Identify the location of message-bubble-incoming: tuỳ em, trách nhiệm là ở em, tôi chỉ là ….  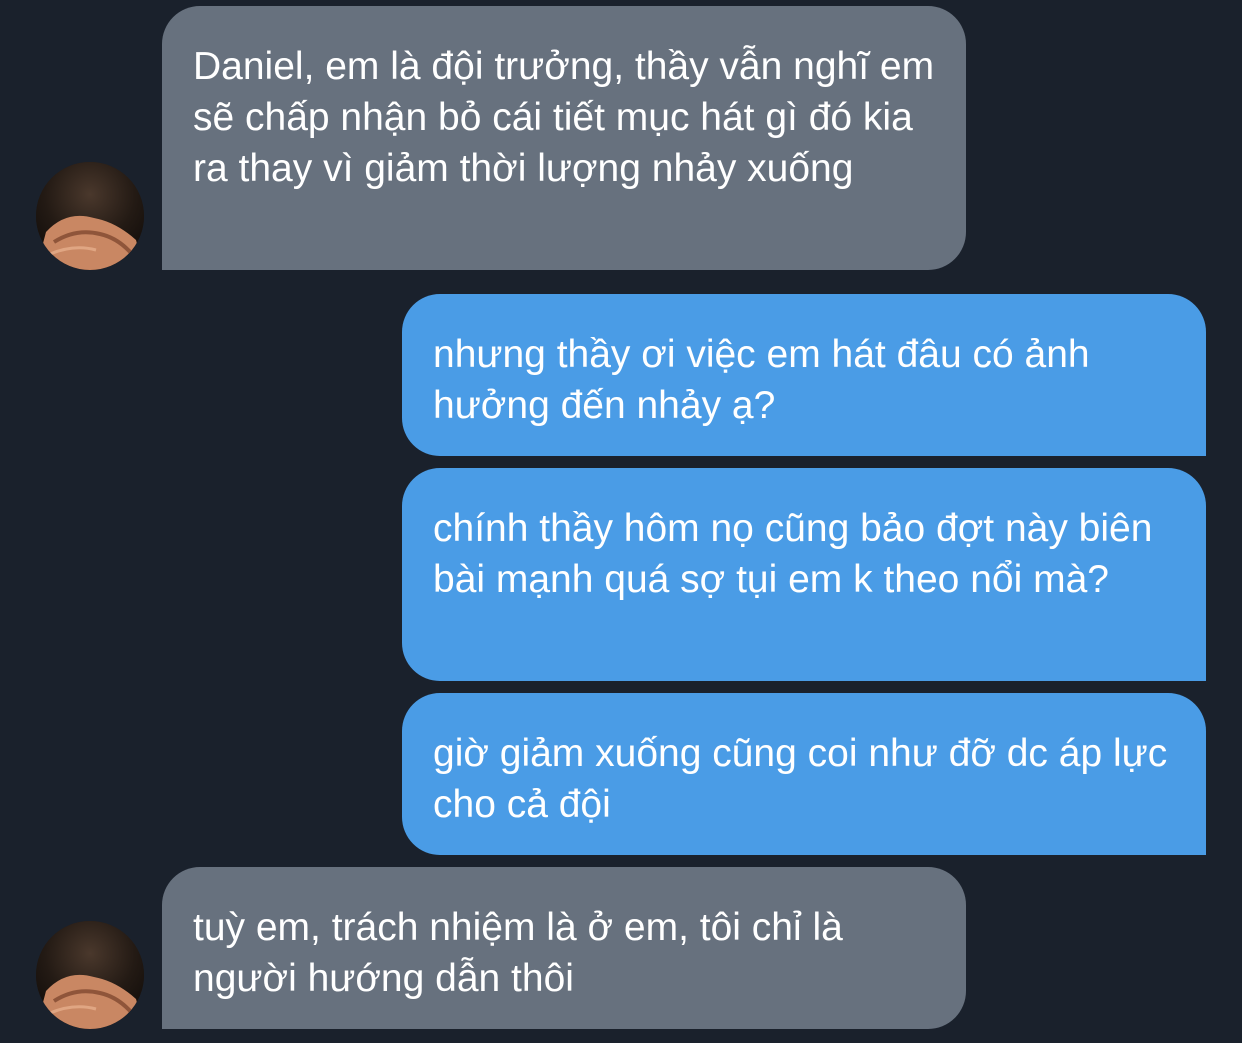
(564, 948).